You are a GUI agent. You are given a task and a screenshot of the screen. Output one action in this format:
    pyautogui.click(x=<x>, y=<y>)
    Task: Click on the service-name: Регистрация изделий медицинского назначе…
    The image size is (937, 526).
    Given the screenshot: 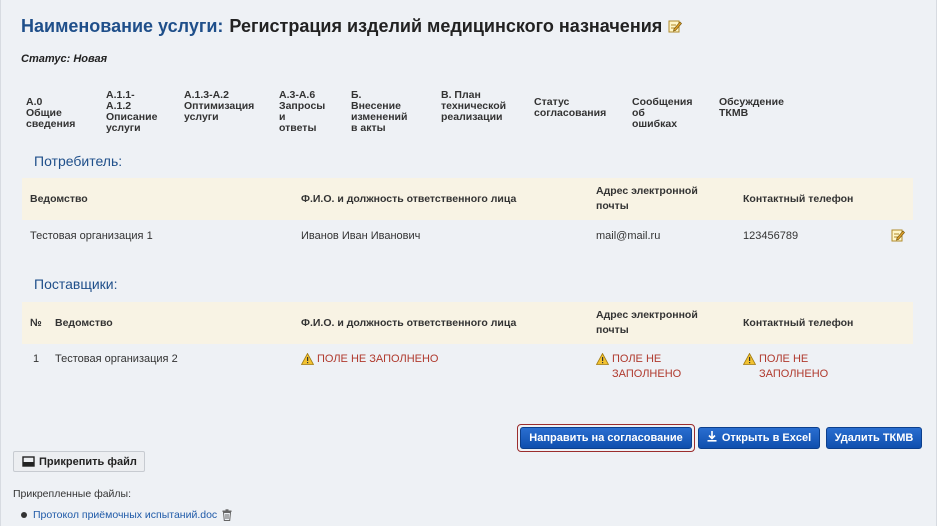 What is the action you would take?
    pyautogui.click(x=446, y=25)
    